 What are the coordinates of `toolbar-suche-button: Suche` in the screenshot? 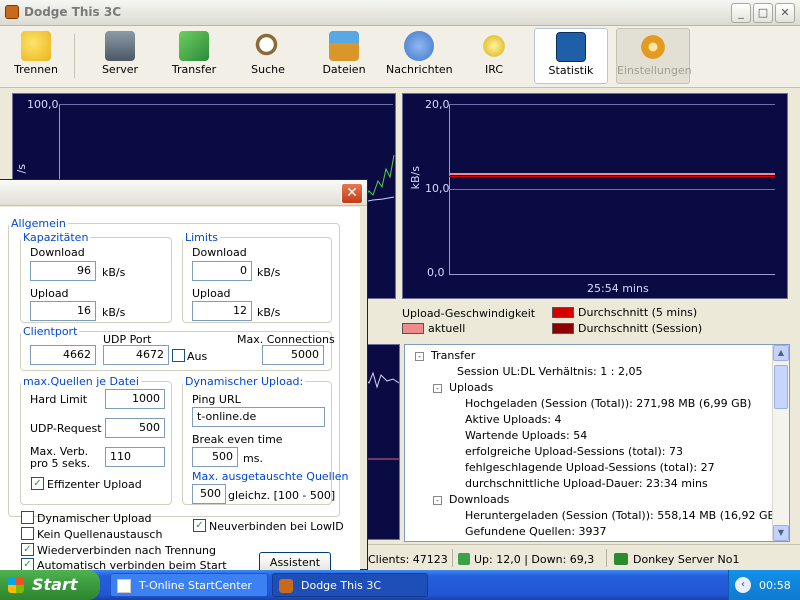 It's located at (268, 56).